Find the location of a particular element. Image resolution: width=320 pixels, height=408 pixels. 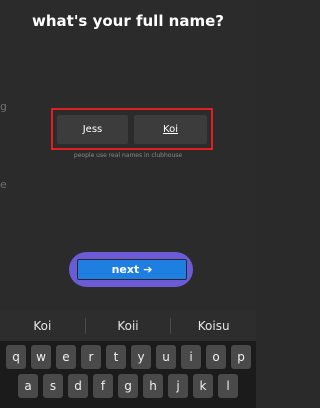

name-fields-highlight: Jess Koi is located at coordinates (132, 129).